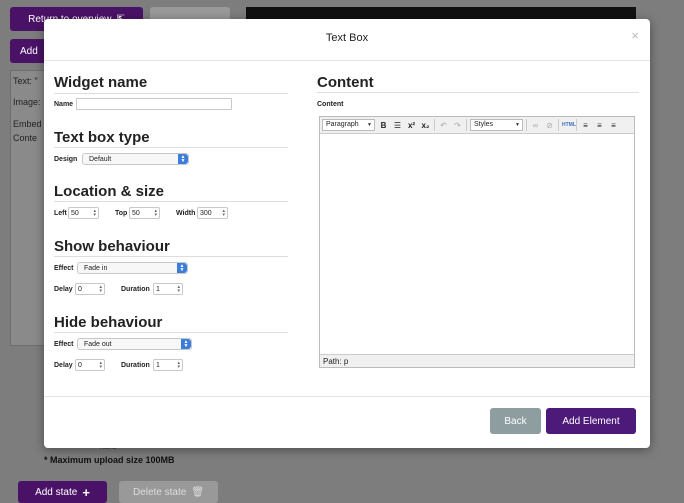 Image resolution: width=684 pixels, height=503 pixels. Describe the element at coordinates (135, 365) in the screenshot. I see `hide-duration-label: Duration` at that location.